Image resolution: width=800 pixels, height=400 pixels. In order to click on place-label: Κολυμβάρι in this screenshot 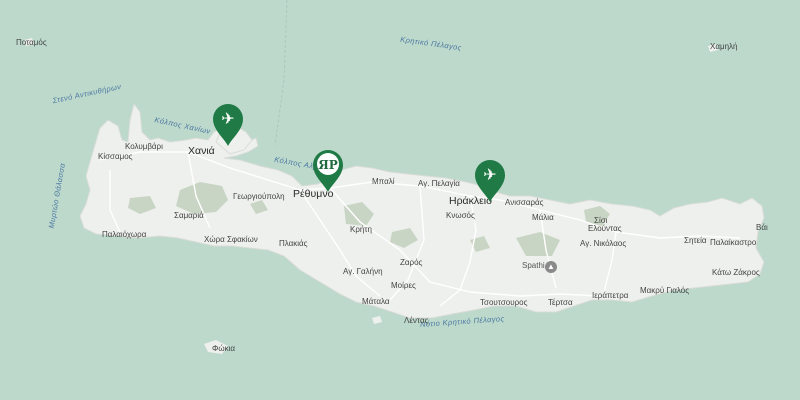, I will do `click(144, 146)`.